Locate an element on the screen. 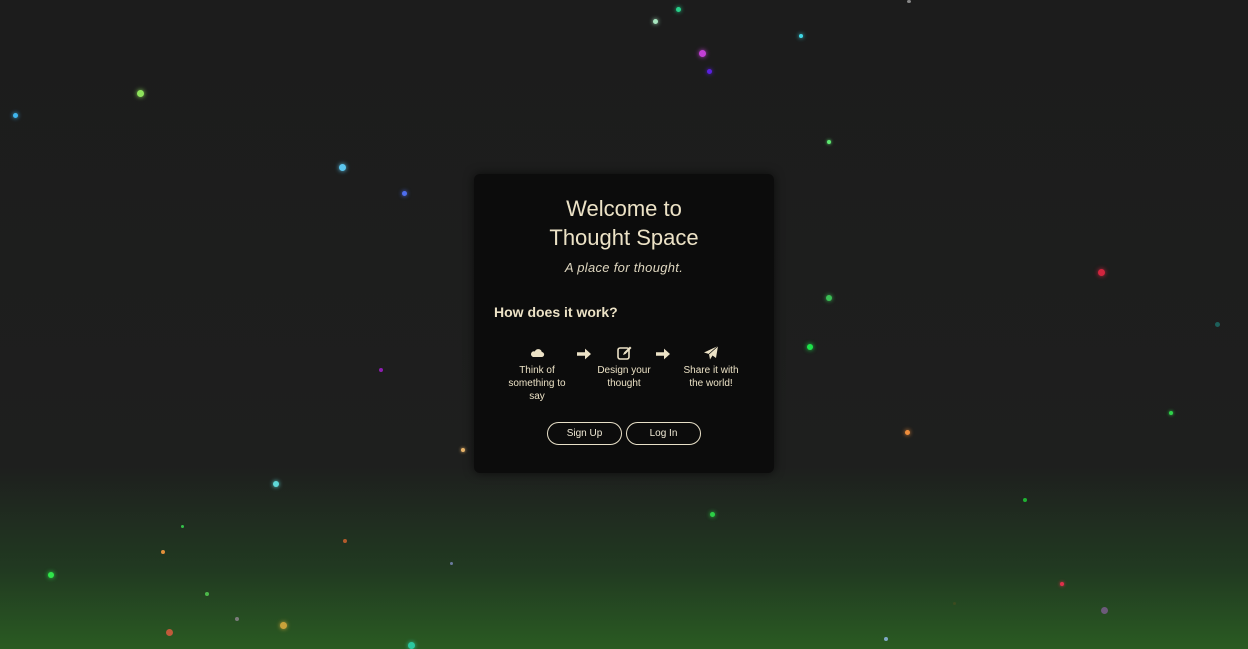 Image resolution: width=1248 pixels, height=649 pixels. step-label: Think of something to say is located at coordinates (537, 383).